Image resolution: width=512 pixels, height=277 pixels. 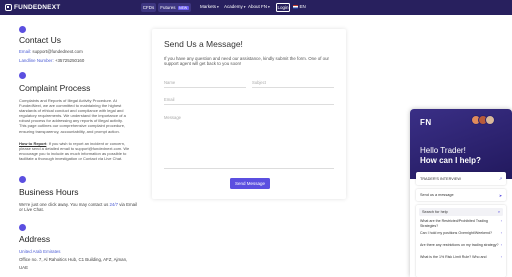 I want to click on address-country: United Arab Emirates, so click(x=40, y=251).